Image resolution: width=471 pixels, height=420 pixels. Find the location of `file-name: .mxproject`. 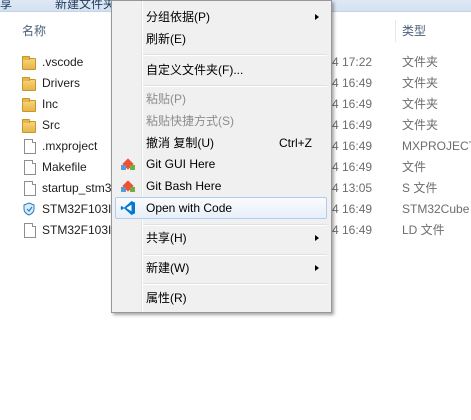

file-name: .mxproject is located at coordinates (70, 146).